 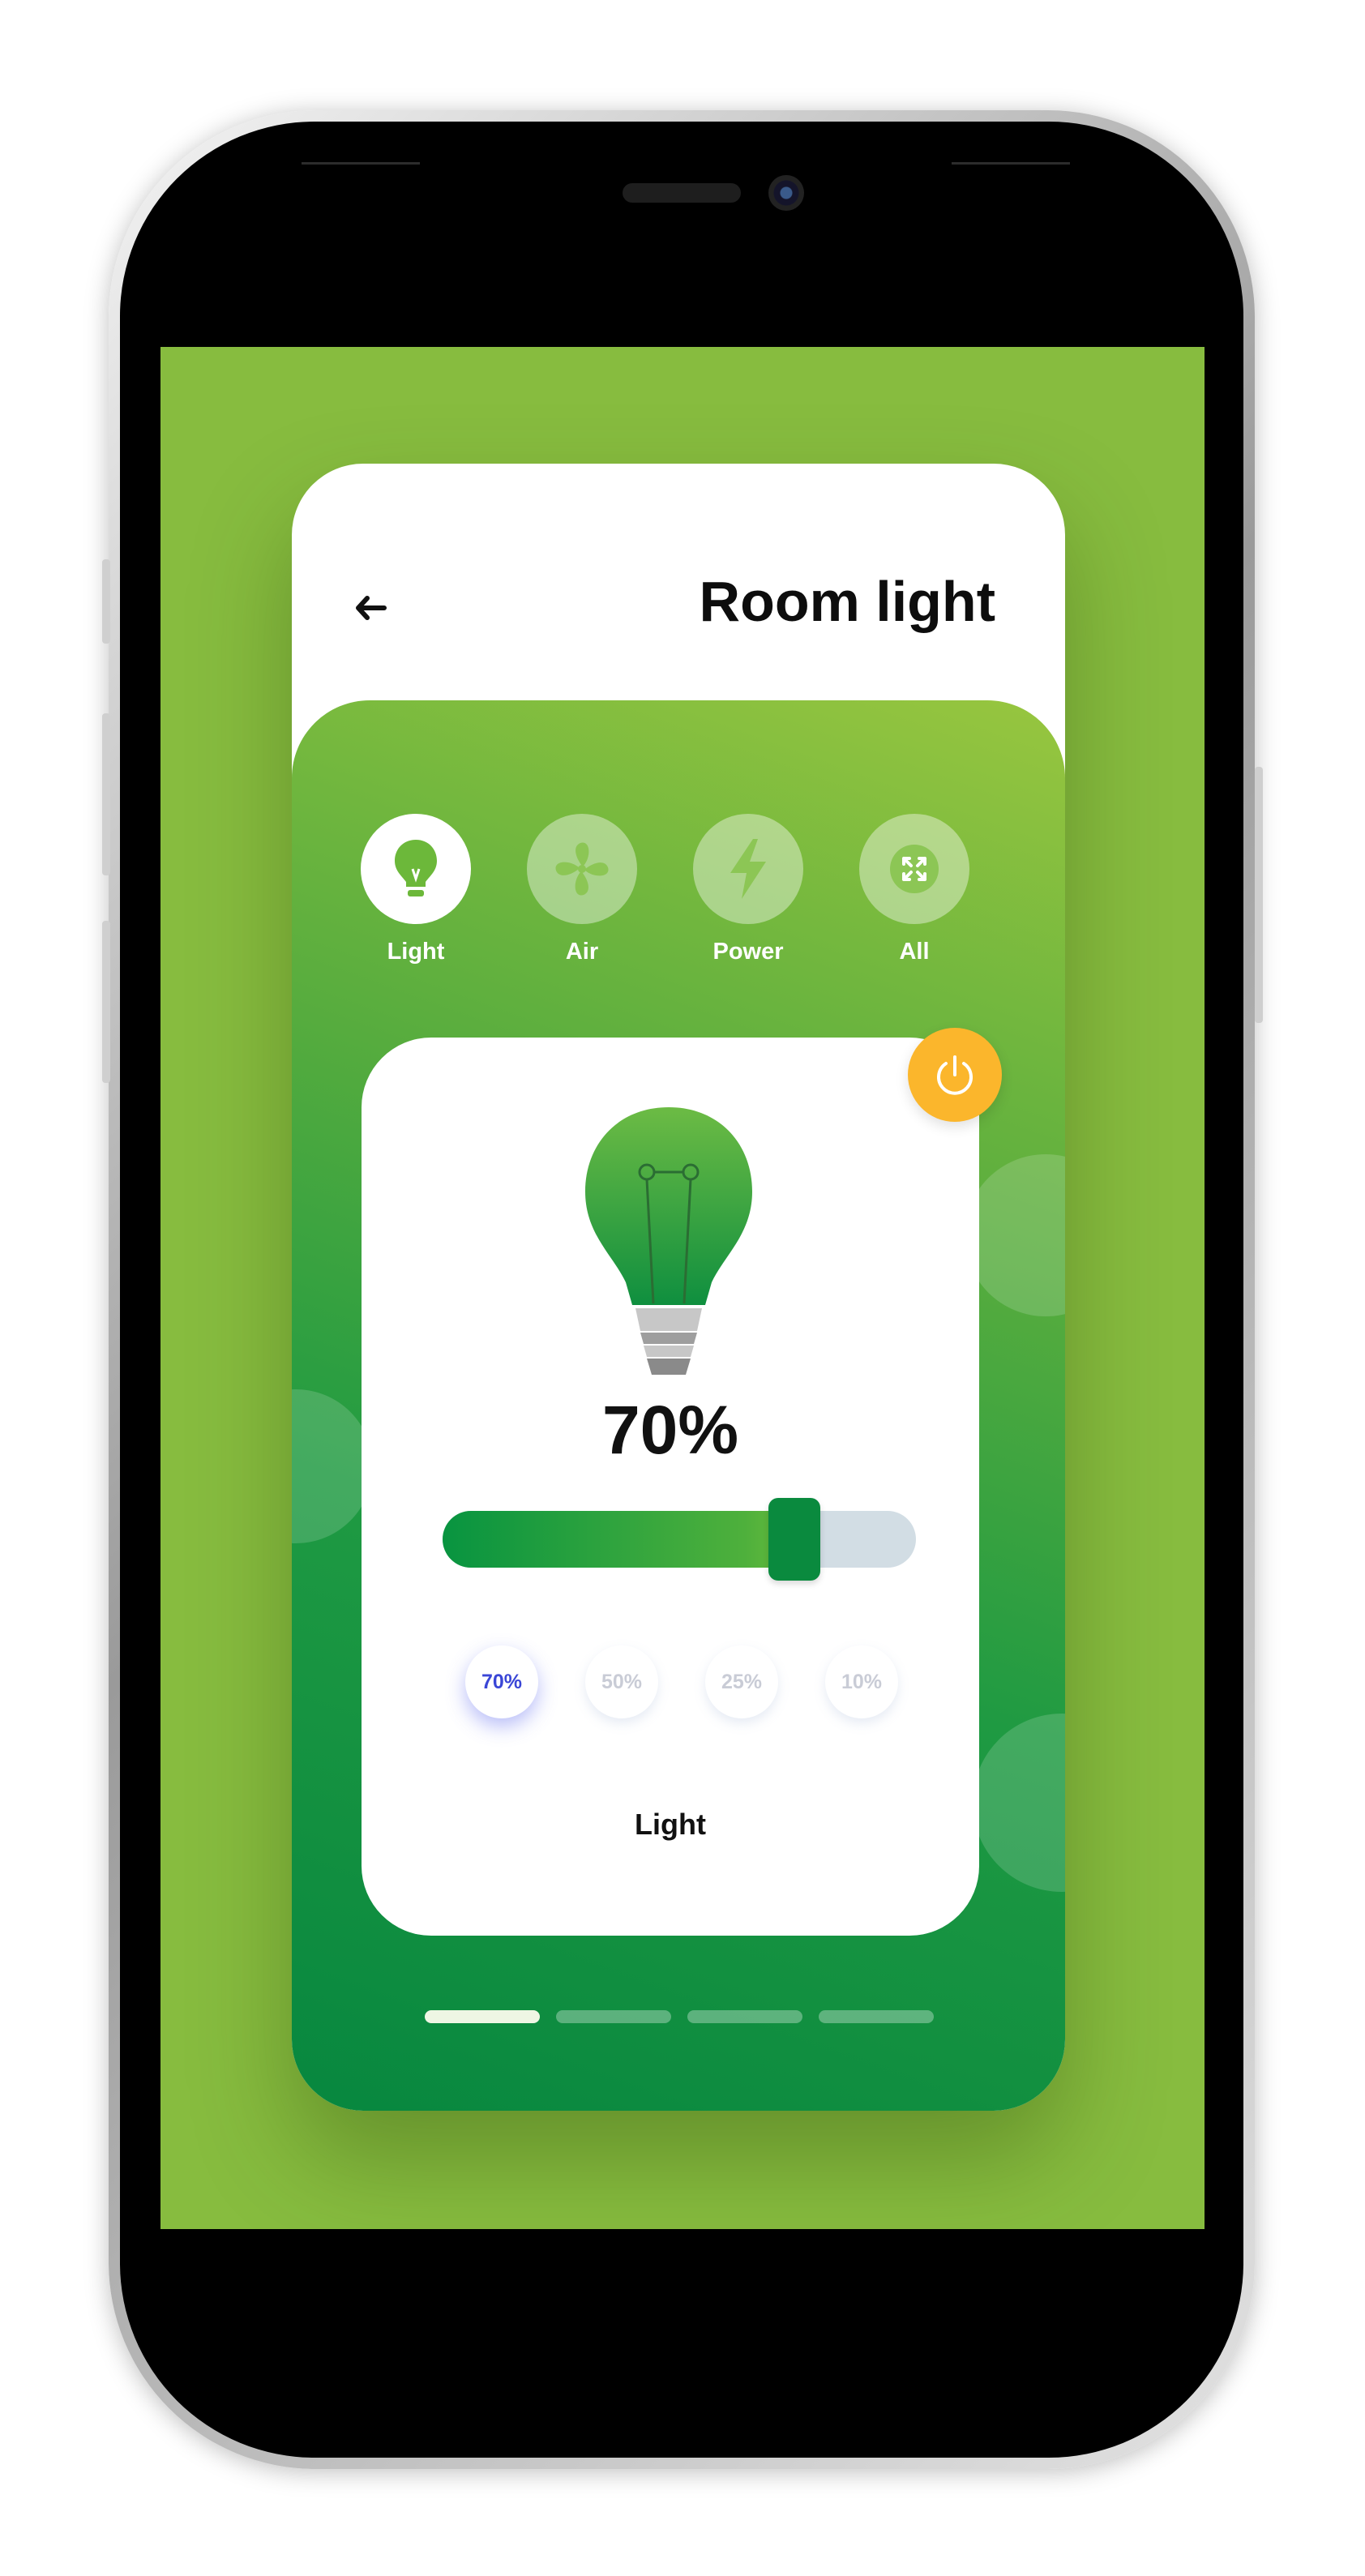 I want to click on speaker-grille, so click(x=682, y=193).